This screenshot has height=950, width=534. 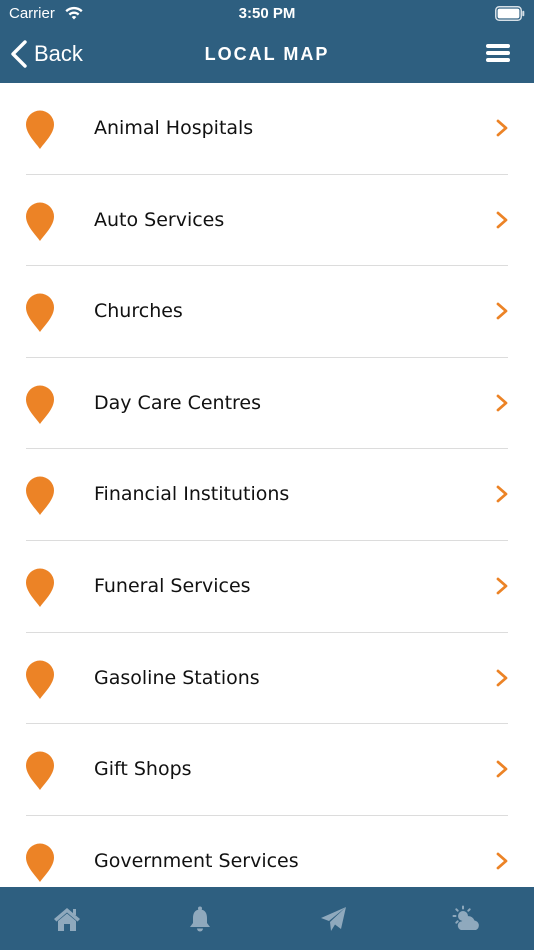 I want to click on page-title: LOCAL MAP, so click(x=267, y=54).